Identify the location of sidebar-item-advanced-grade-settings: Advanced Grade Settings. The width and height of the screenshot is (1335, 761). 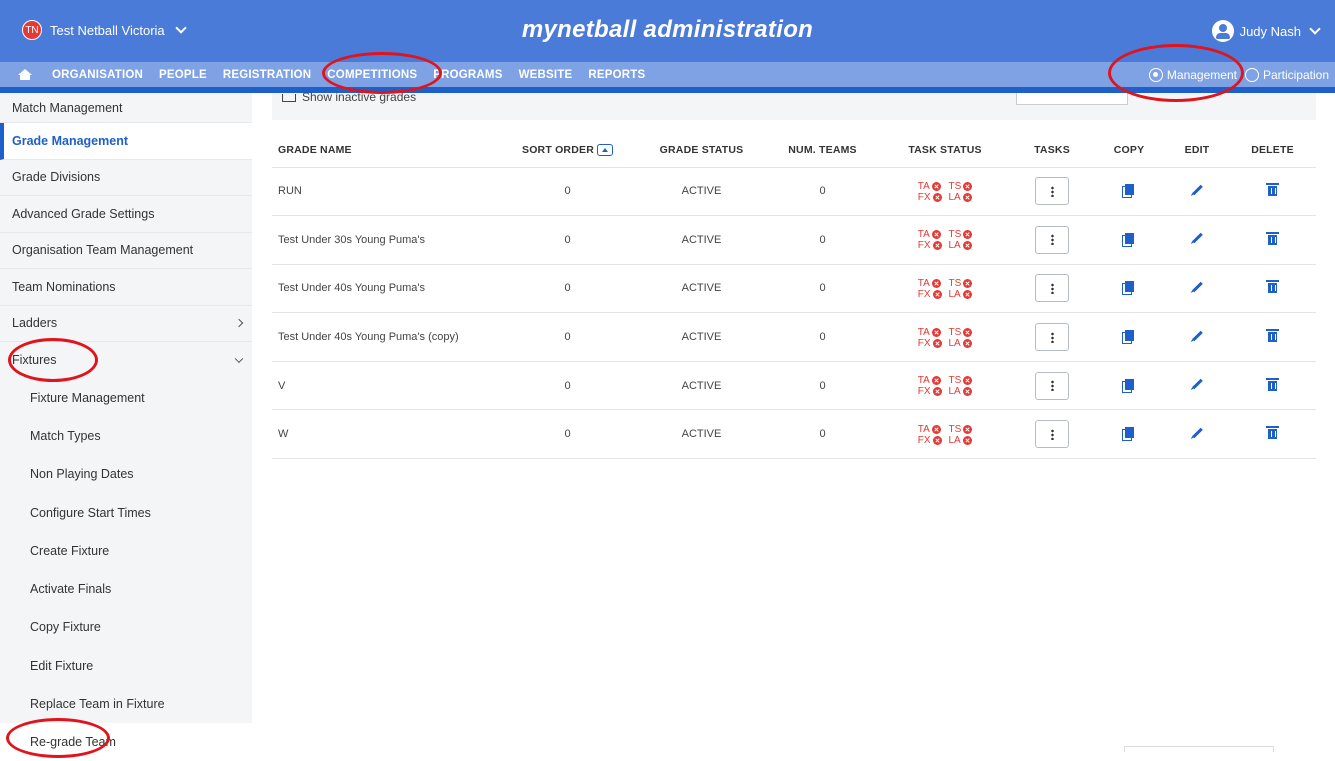
(126, 214).